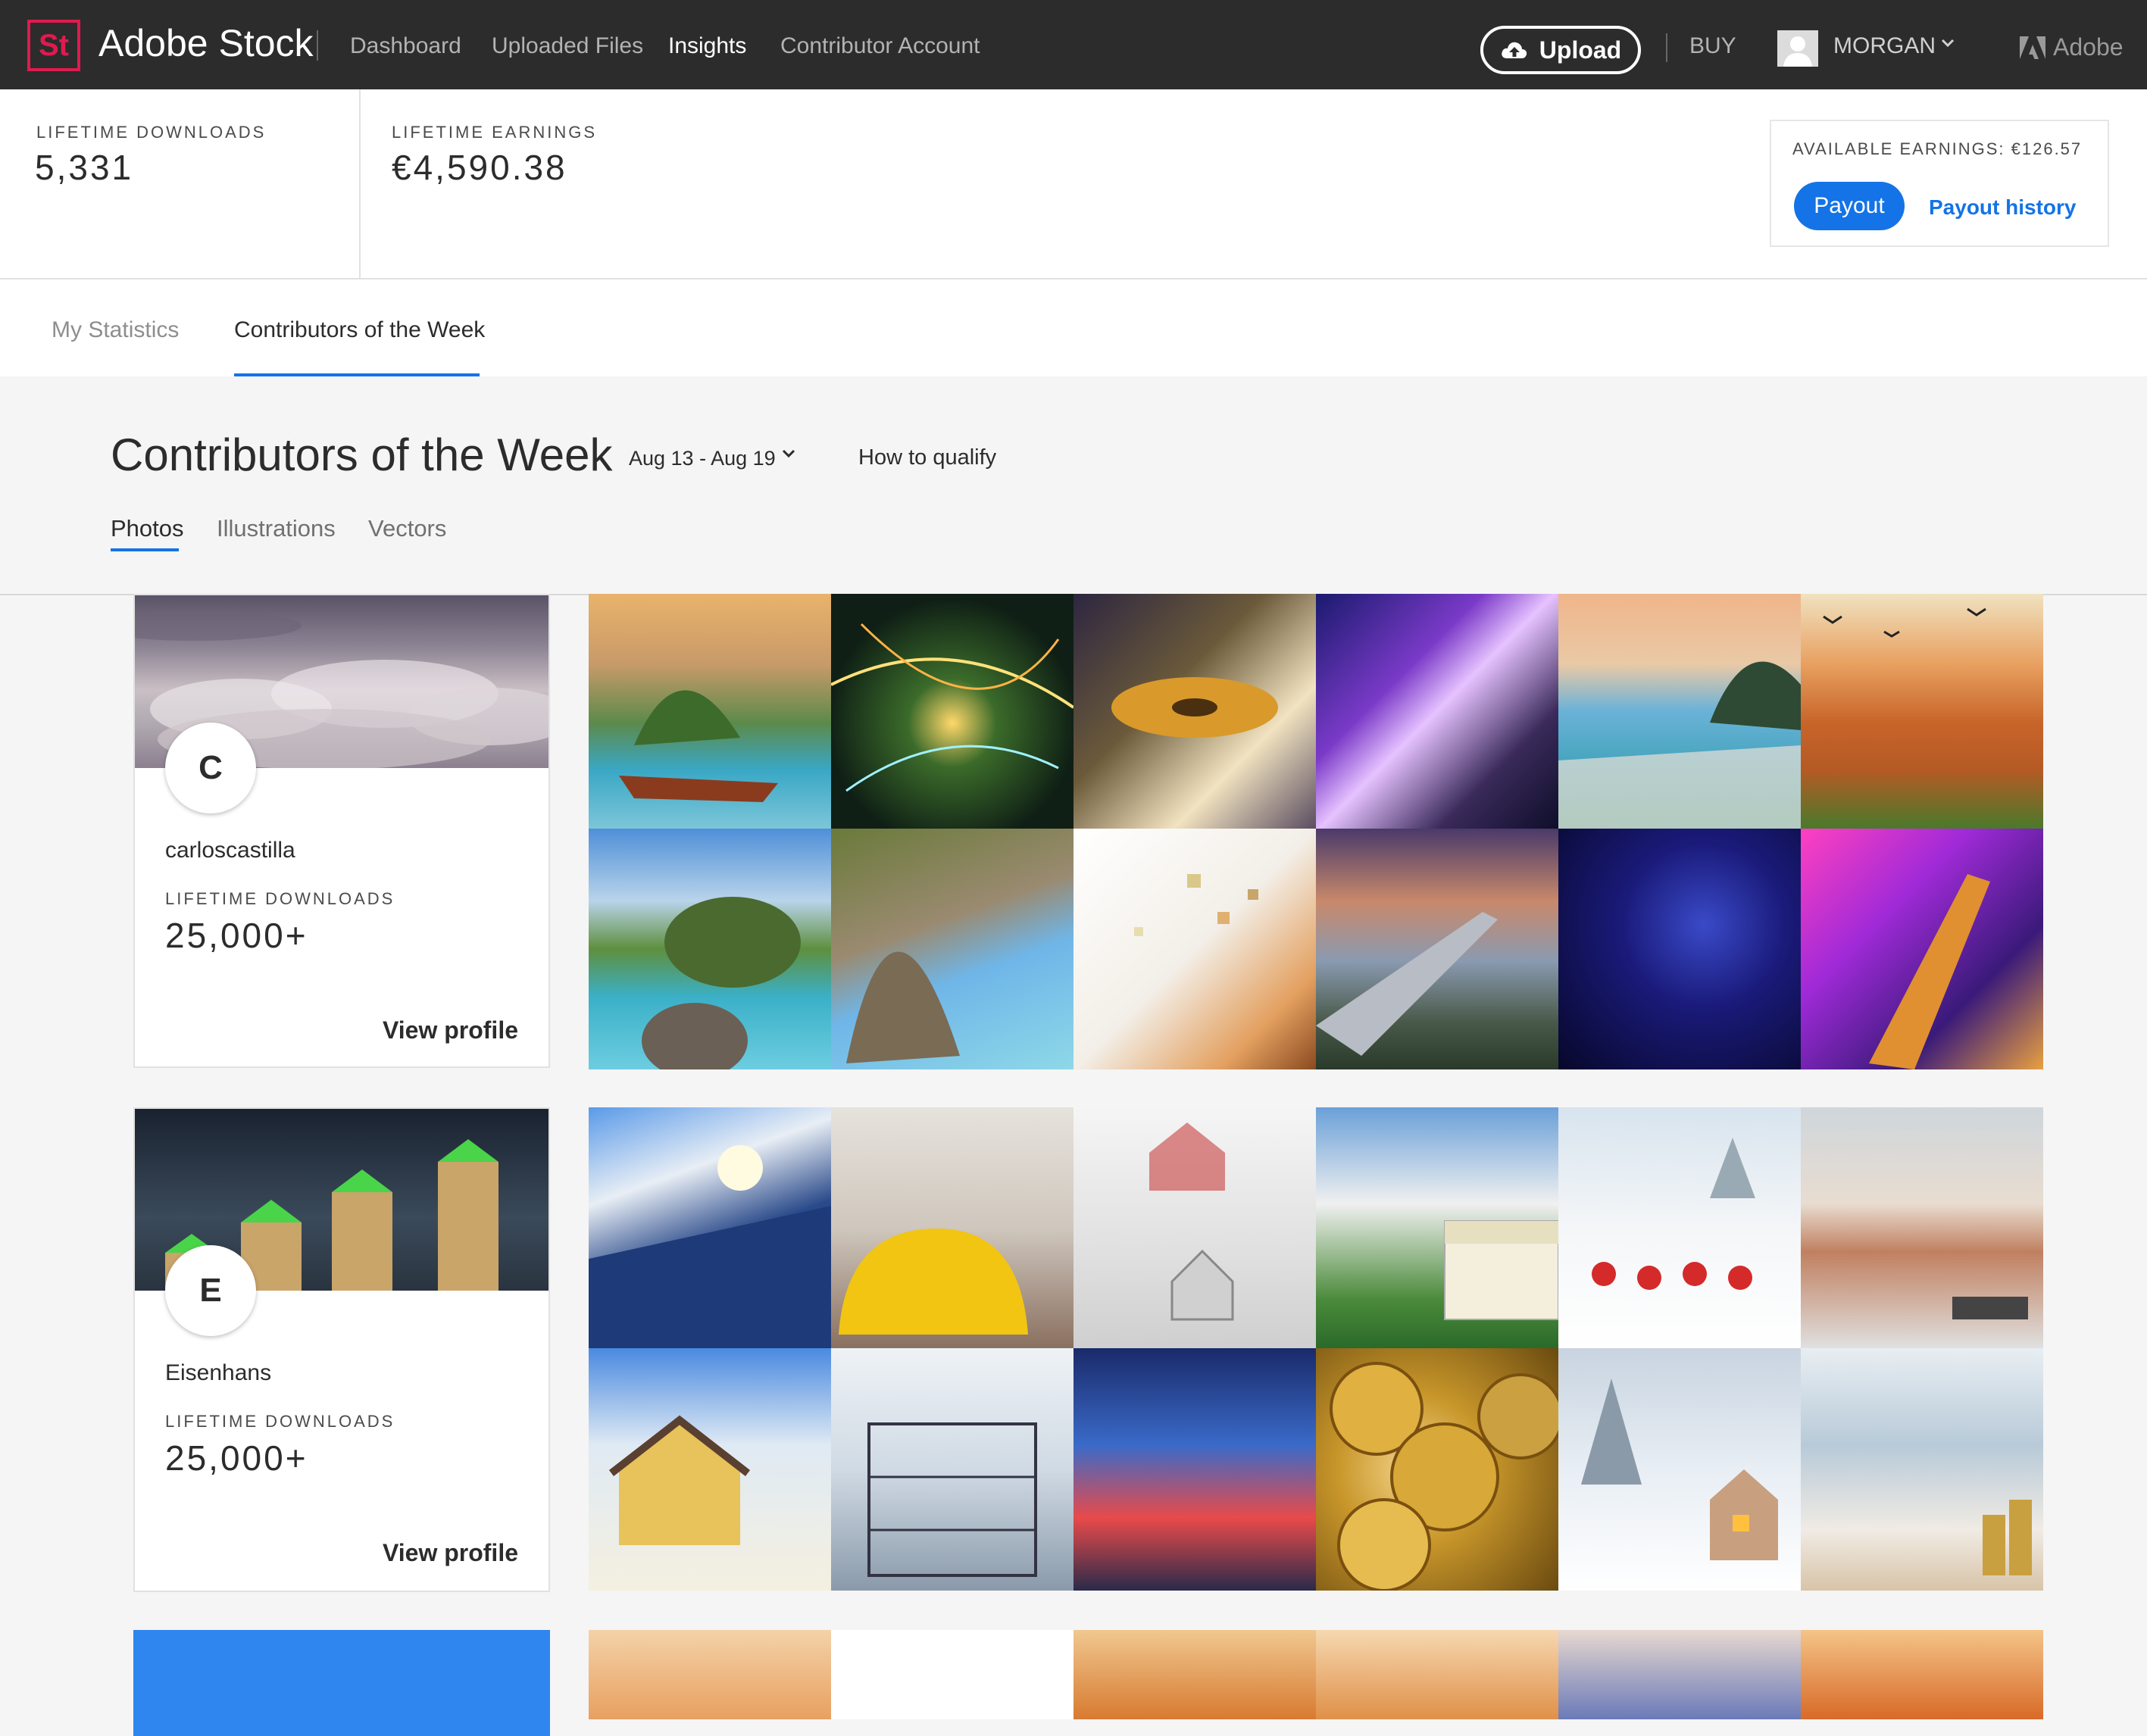  Describe the element at coordinates (880, 46) in the screenshot. I see `nav-contributor-account: Contributor Account` at that location.